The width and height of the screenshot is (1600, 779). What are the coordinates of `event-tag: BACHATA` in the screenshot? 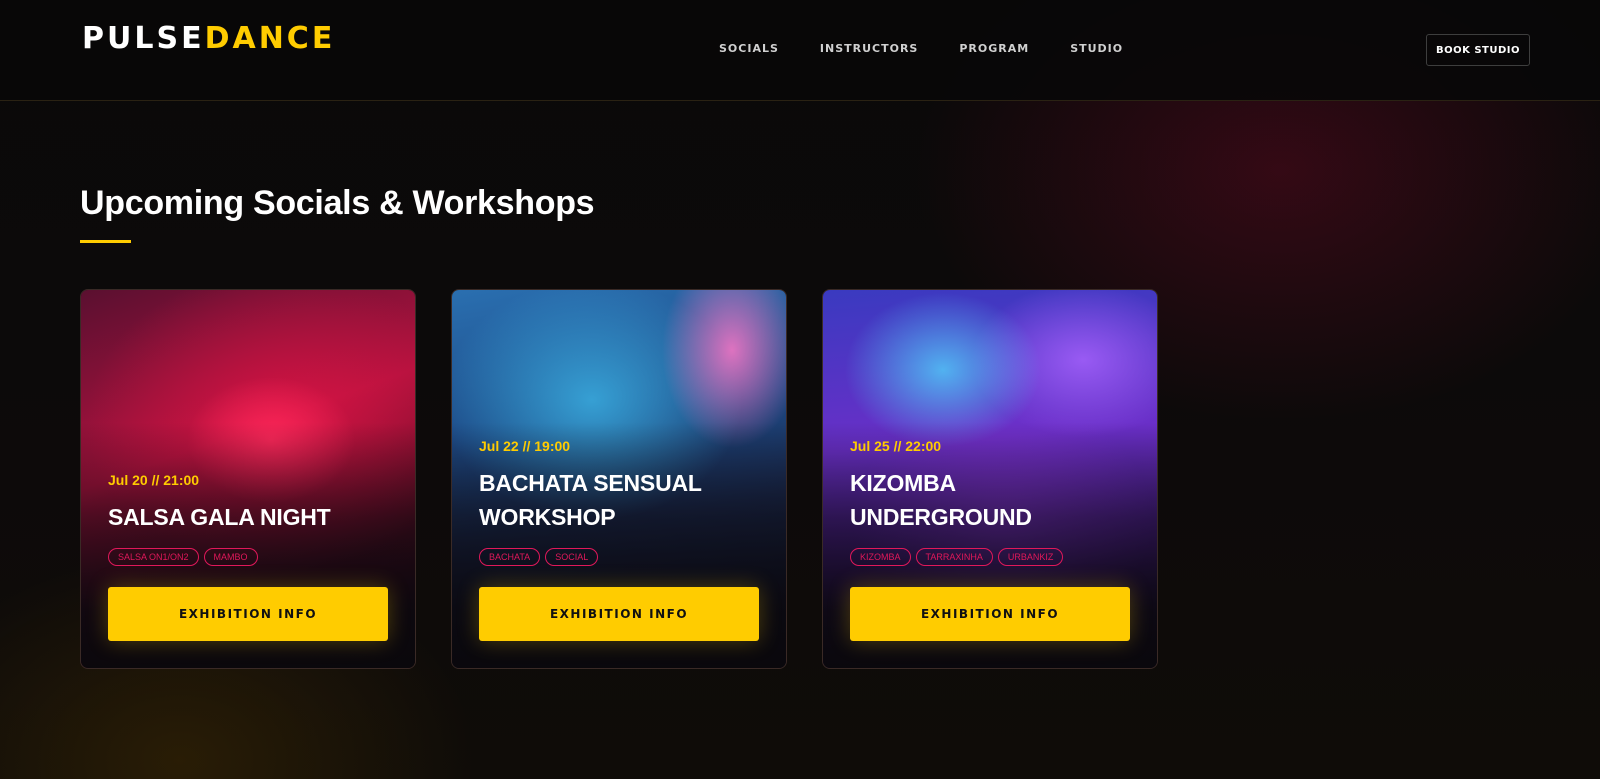 It's located at (510, 557).